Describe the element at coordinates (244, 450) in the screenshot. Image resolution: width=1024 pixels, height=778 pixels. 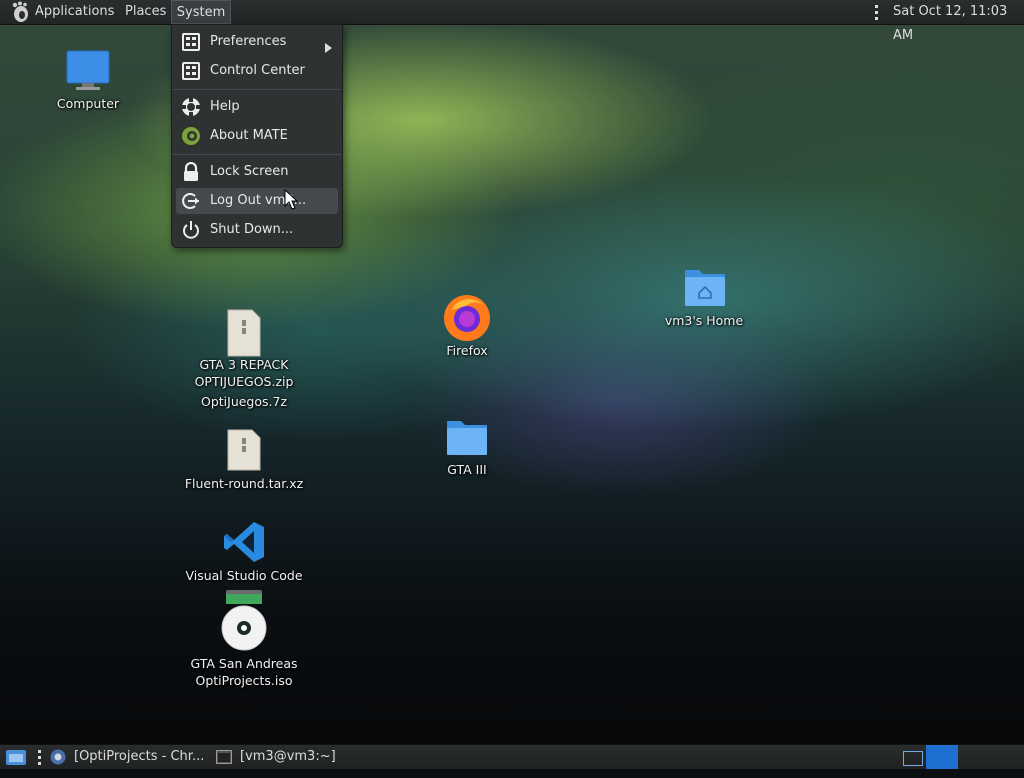
I see `tar-archive-icon` at that location.